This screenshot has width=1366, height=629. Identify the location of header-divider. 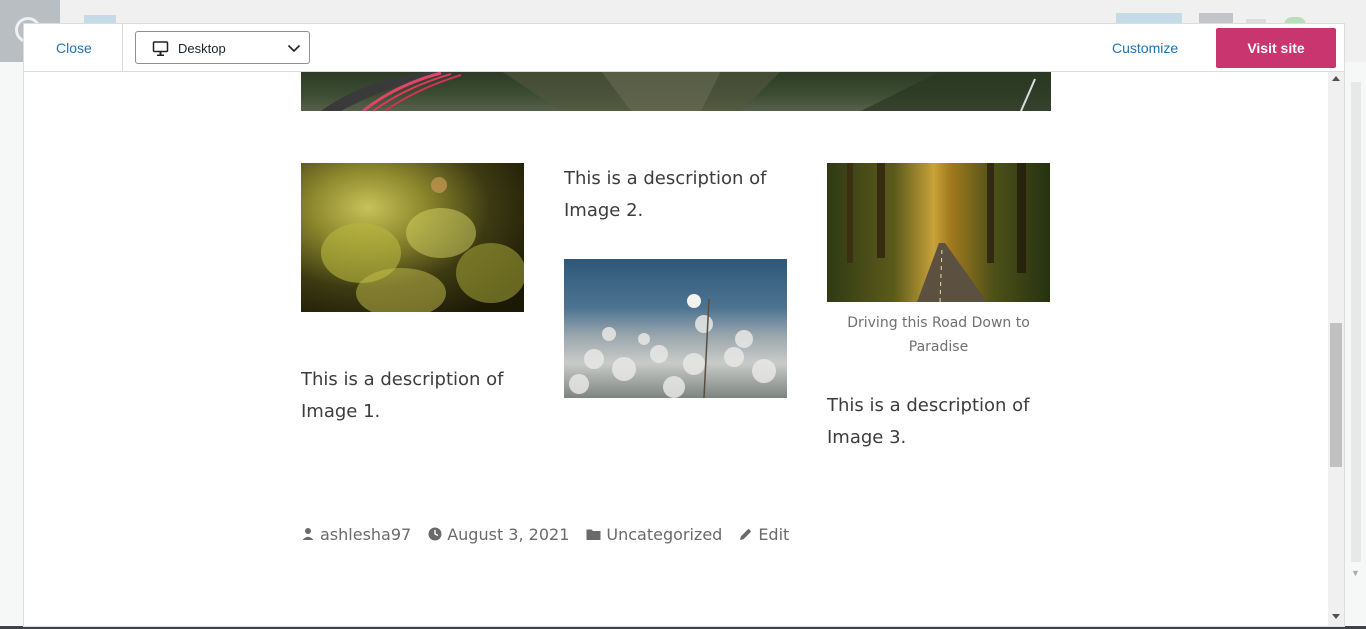
(122, 47).